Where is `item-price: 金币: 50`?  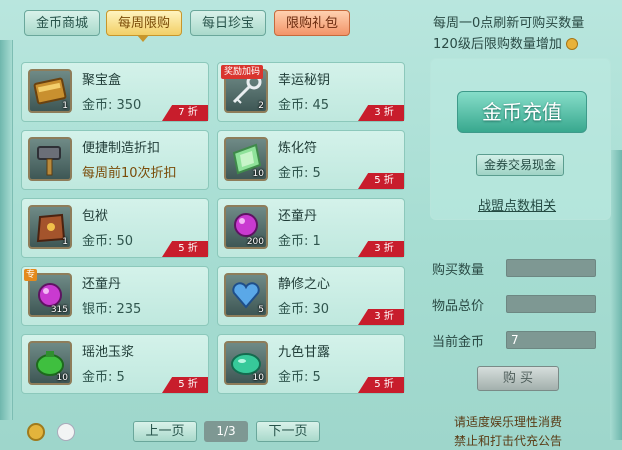
item-price: 金币: 50 is located at coordinates (108, 241).